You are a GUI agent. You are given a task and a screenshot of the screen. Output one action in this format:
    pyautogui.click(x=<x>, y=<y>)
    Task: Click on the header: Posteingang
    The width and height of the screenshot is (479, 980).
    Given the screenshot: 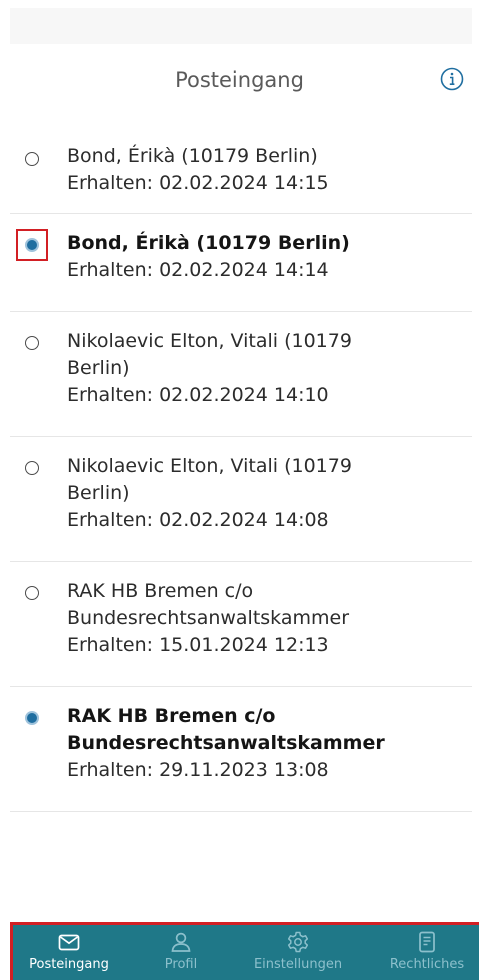 What is the action you would take?
    pyautogui.click(x=239, y=79)
    